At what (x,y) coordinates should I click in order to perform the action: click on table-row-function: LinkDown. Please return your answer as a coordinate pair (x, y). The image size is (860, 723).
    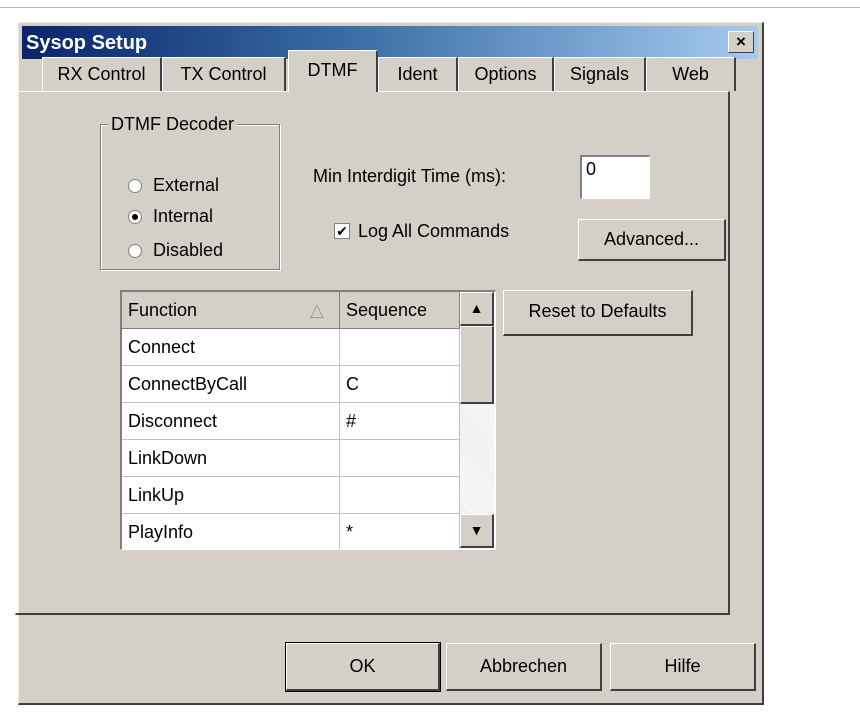
    Looking at the image, I should click on (231, 458).